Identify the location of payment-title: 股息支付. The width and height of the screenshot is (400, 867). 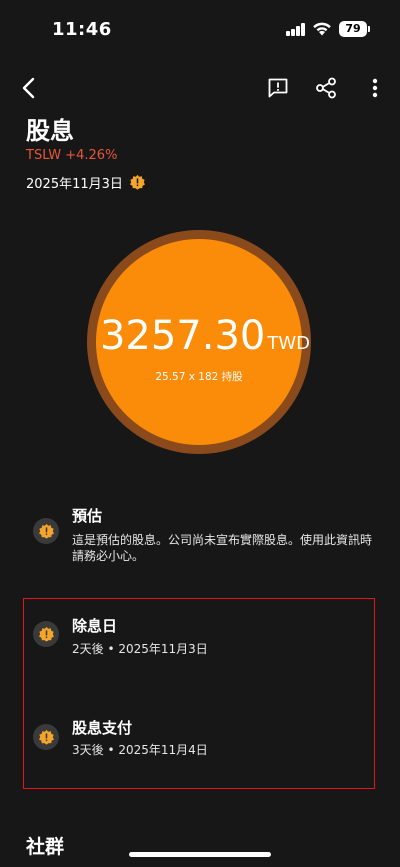
(102, 728).